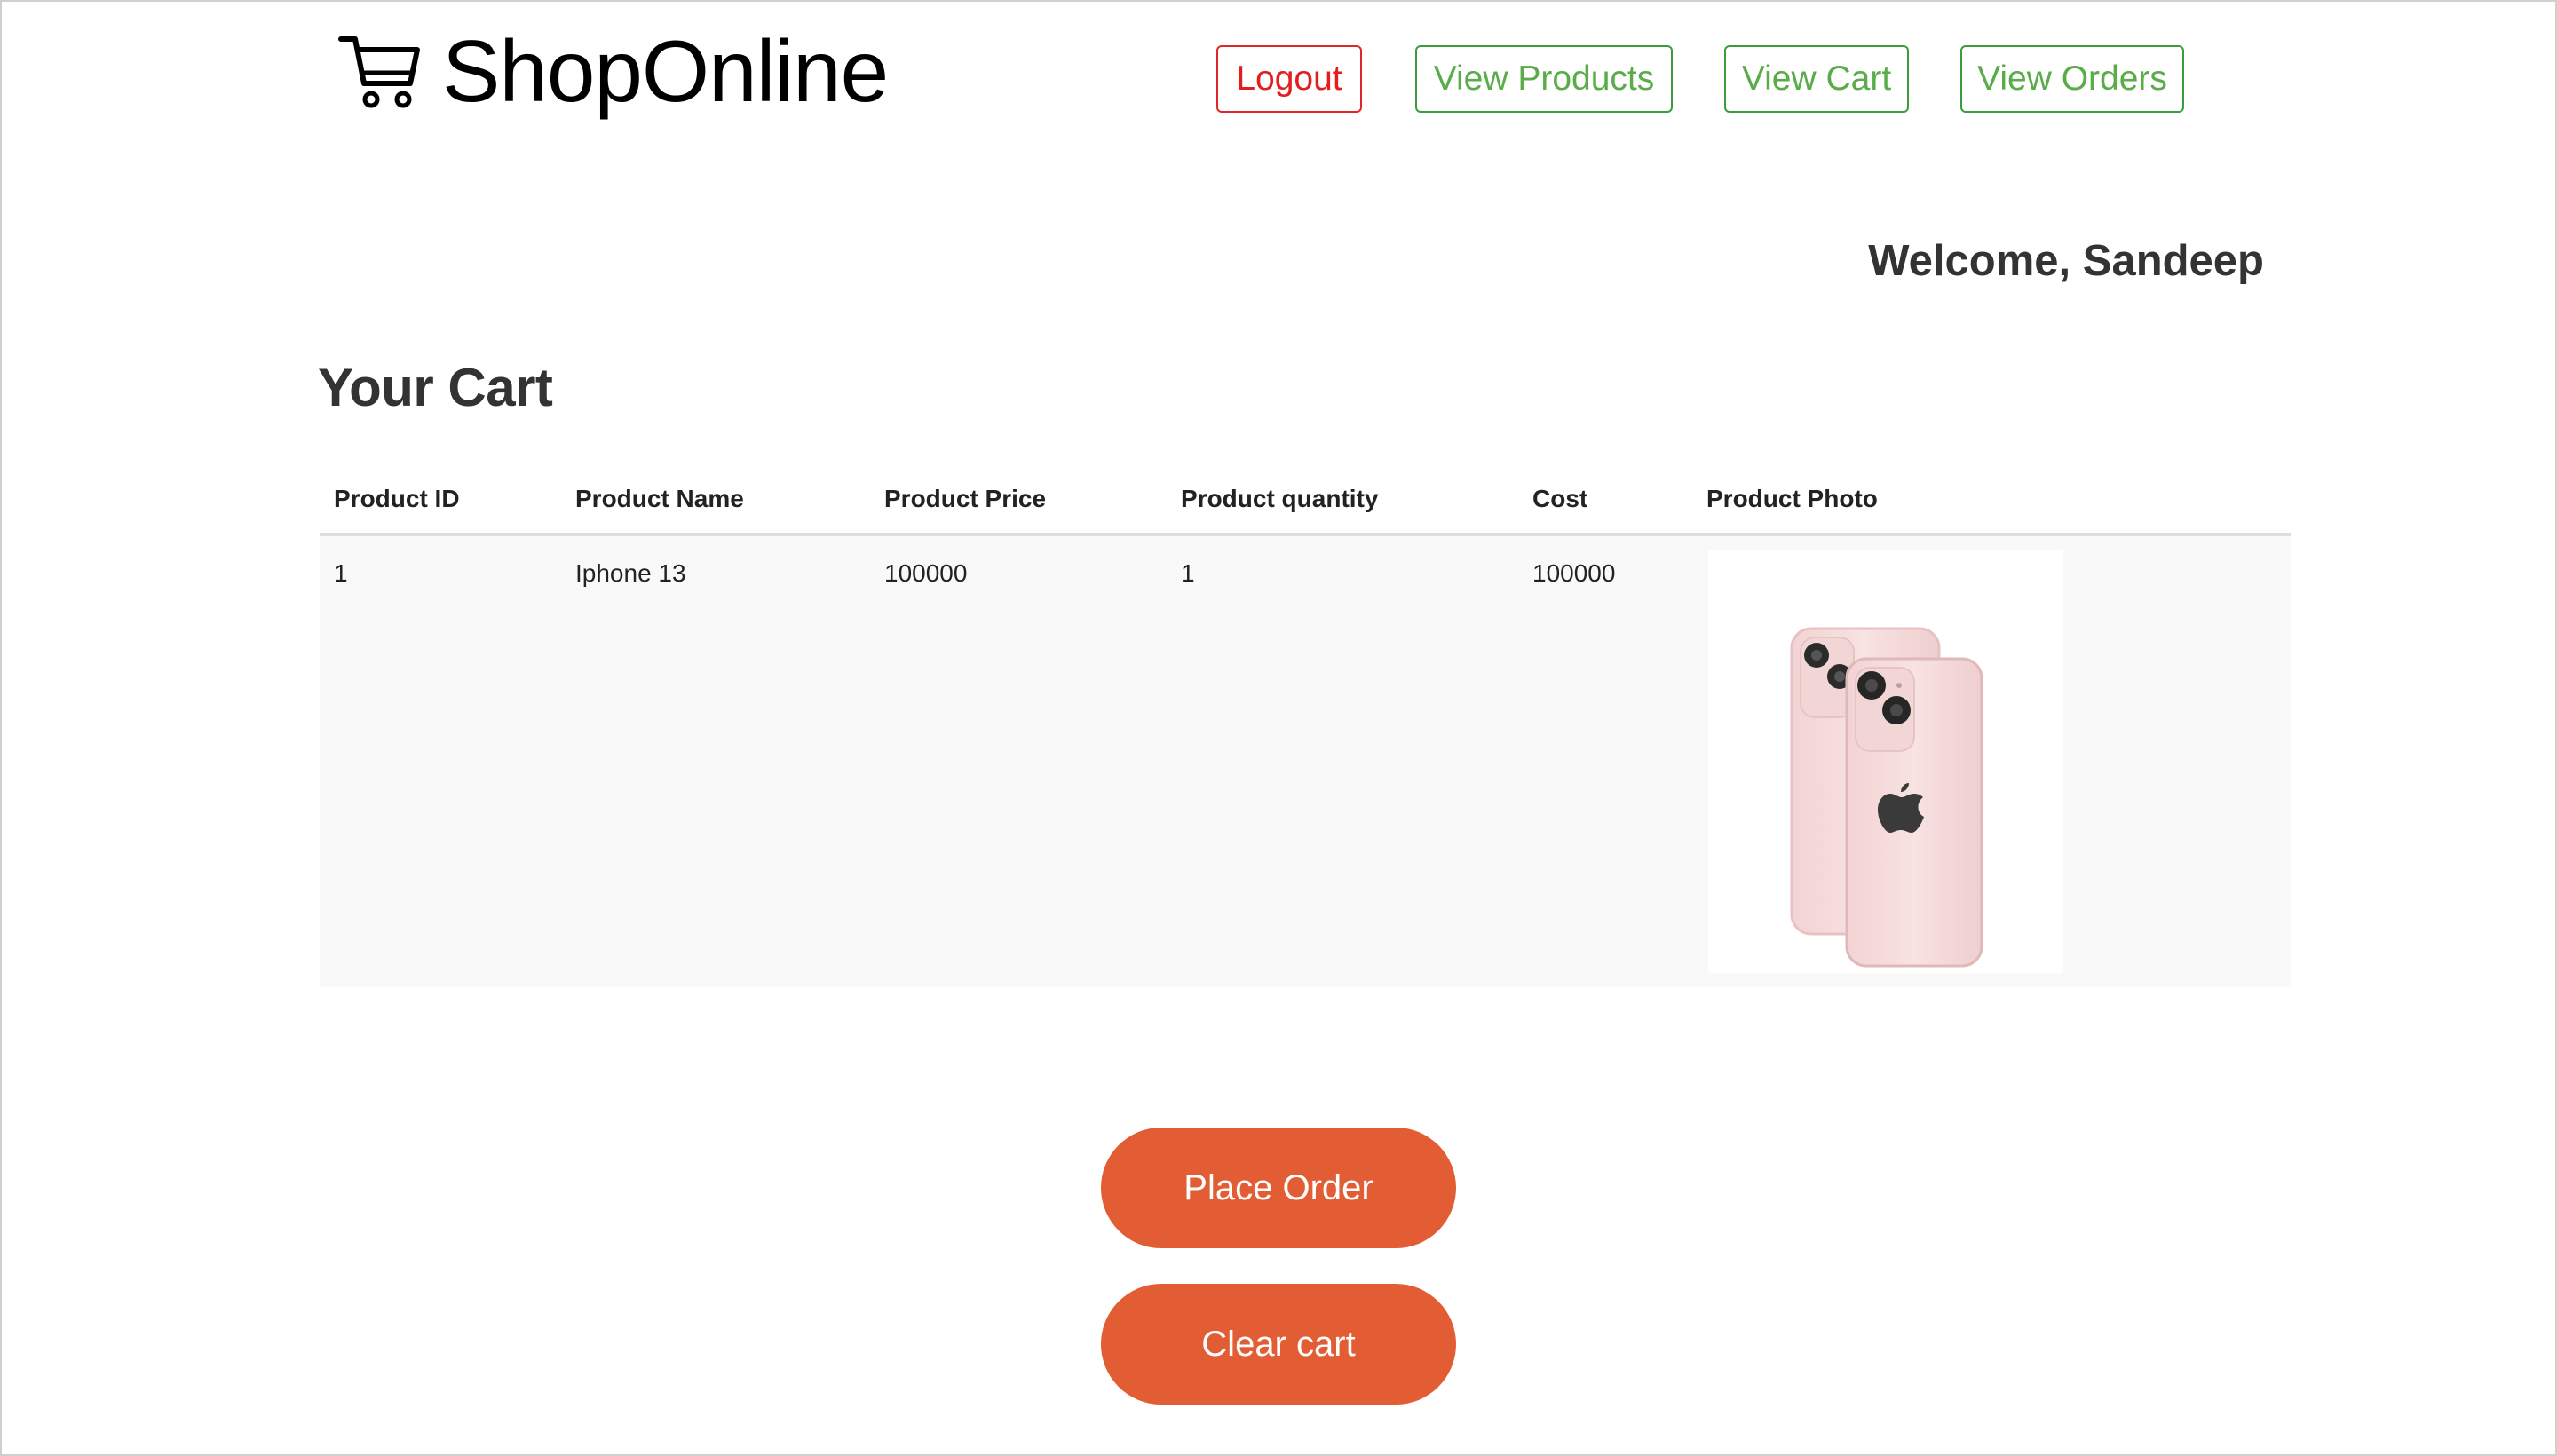 Image resolution: width=2557 pixels, height=1456 pixels. What do you see at coordinates (341, 573) in the screenshot?
I see `cell-product-id: 1` at bounding box center [341, 573].